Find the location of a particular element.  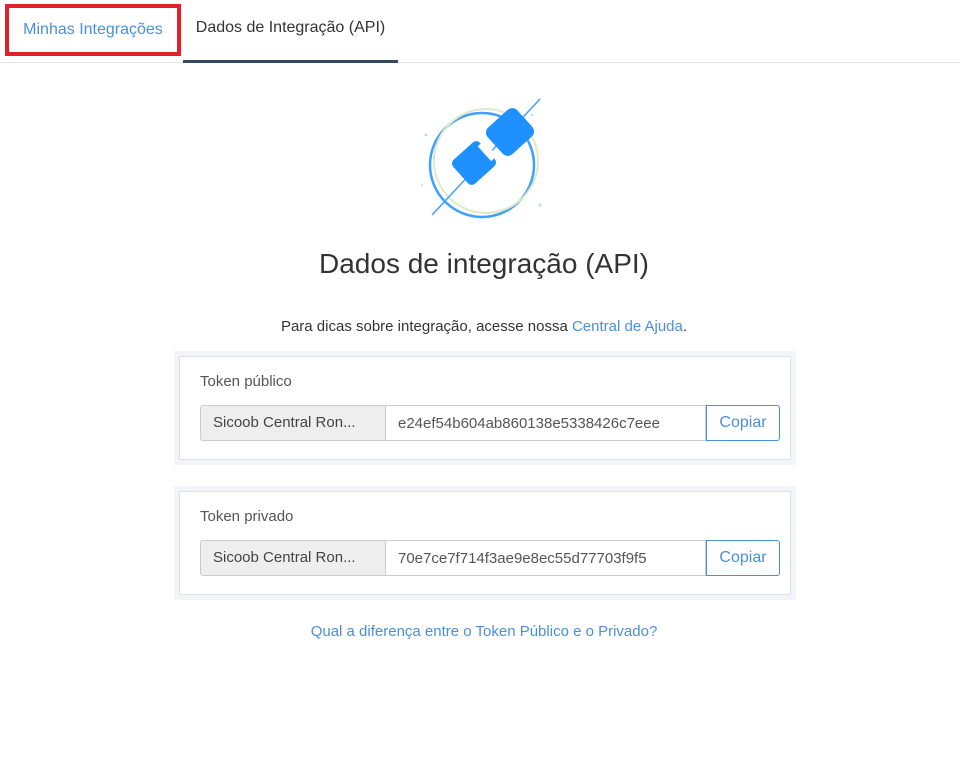

tab-minhas-integracoes: Minhas Integrações is located at coordinates (93, 30).